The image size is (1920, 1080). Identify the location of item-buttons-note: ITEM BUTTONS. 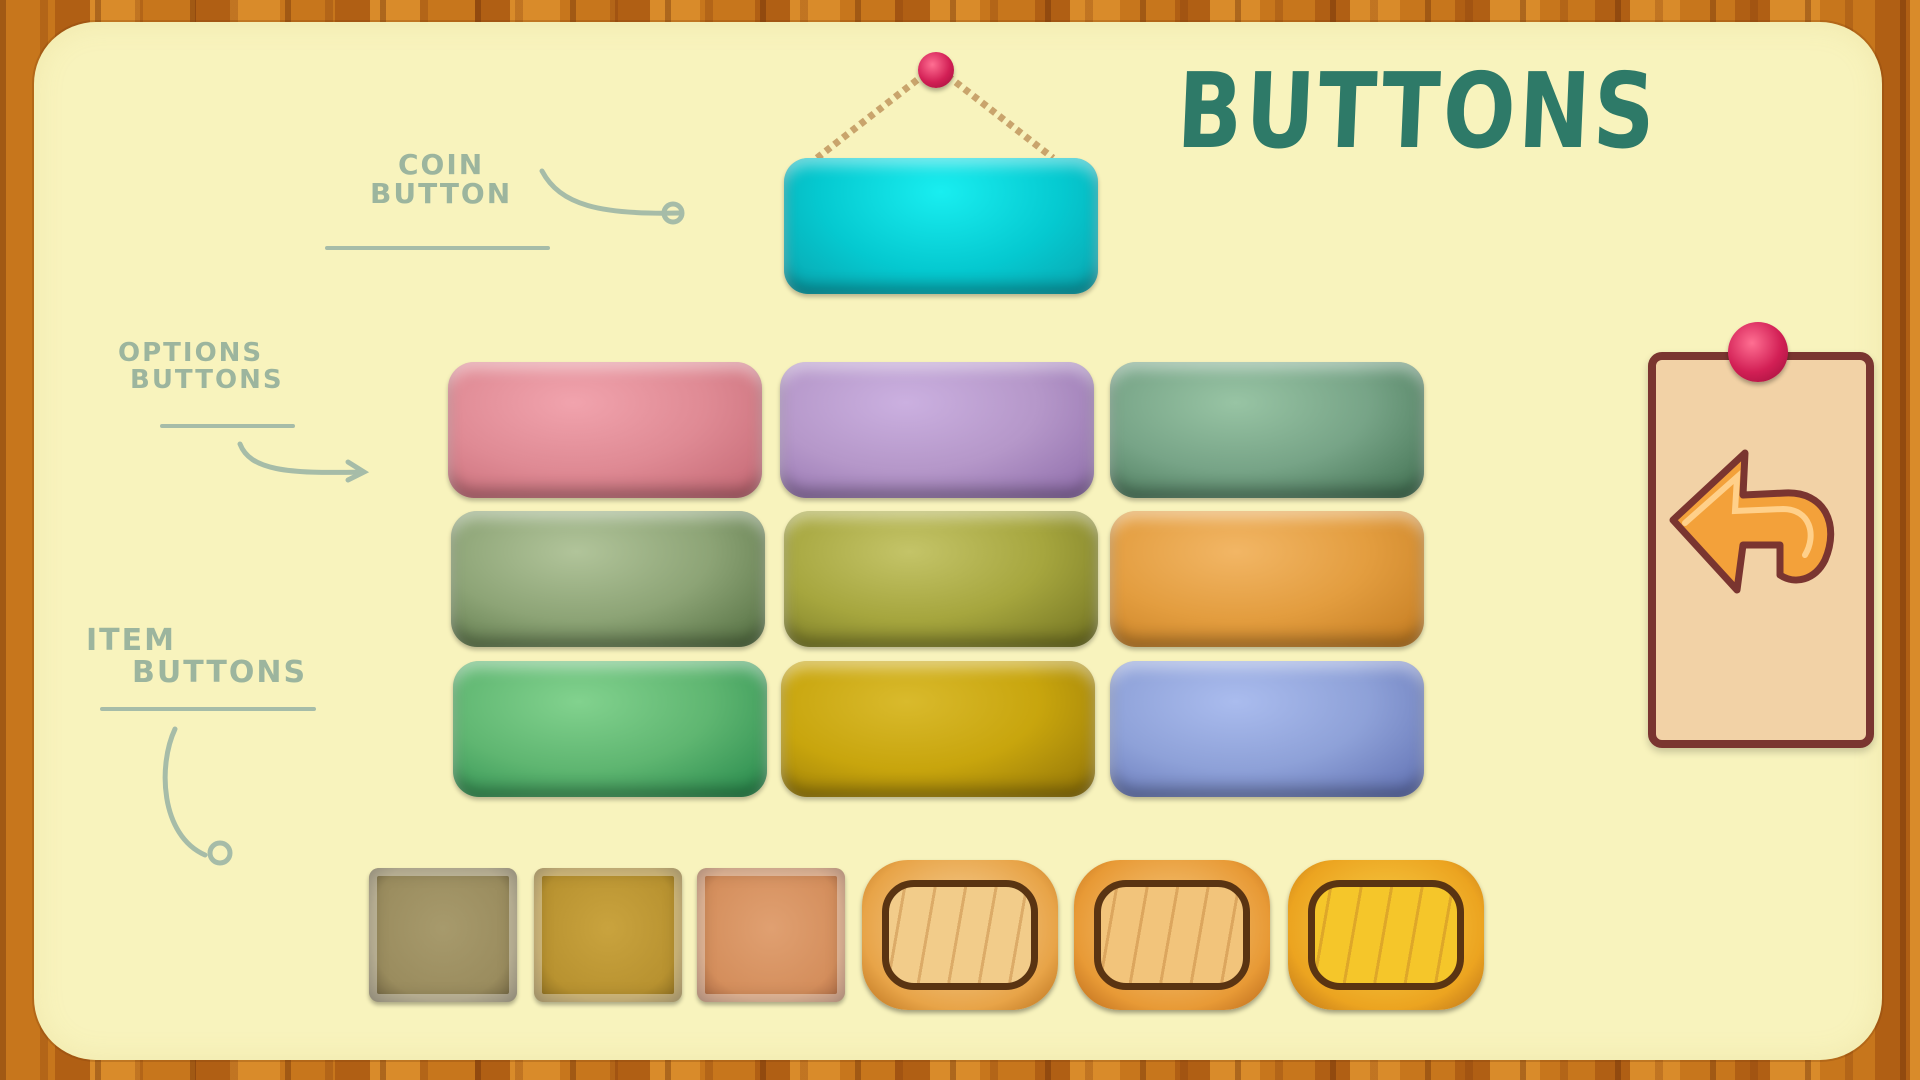
(196, 656).